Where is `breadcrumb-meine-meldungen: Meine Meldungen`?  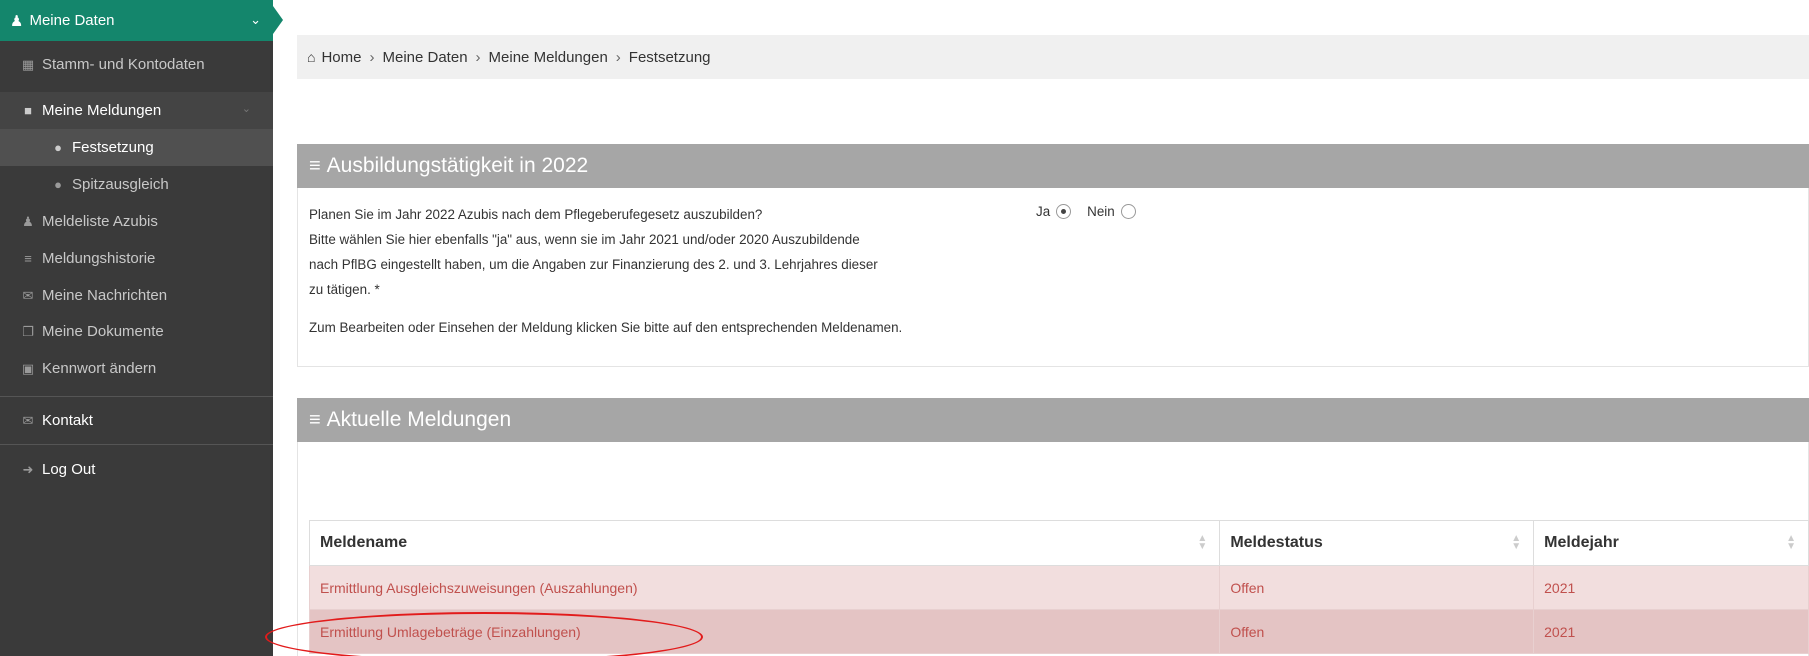
breadcrumb-meine-meldungen: Meine Meldungen is located at coordinates (548, 57).